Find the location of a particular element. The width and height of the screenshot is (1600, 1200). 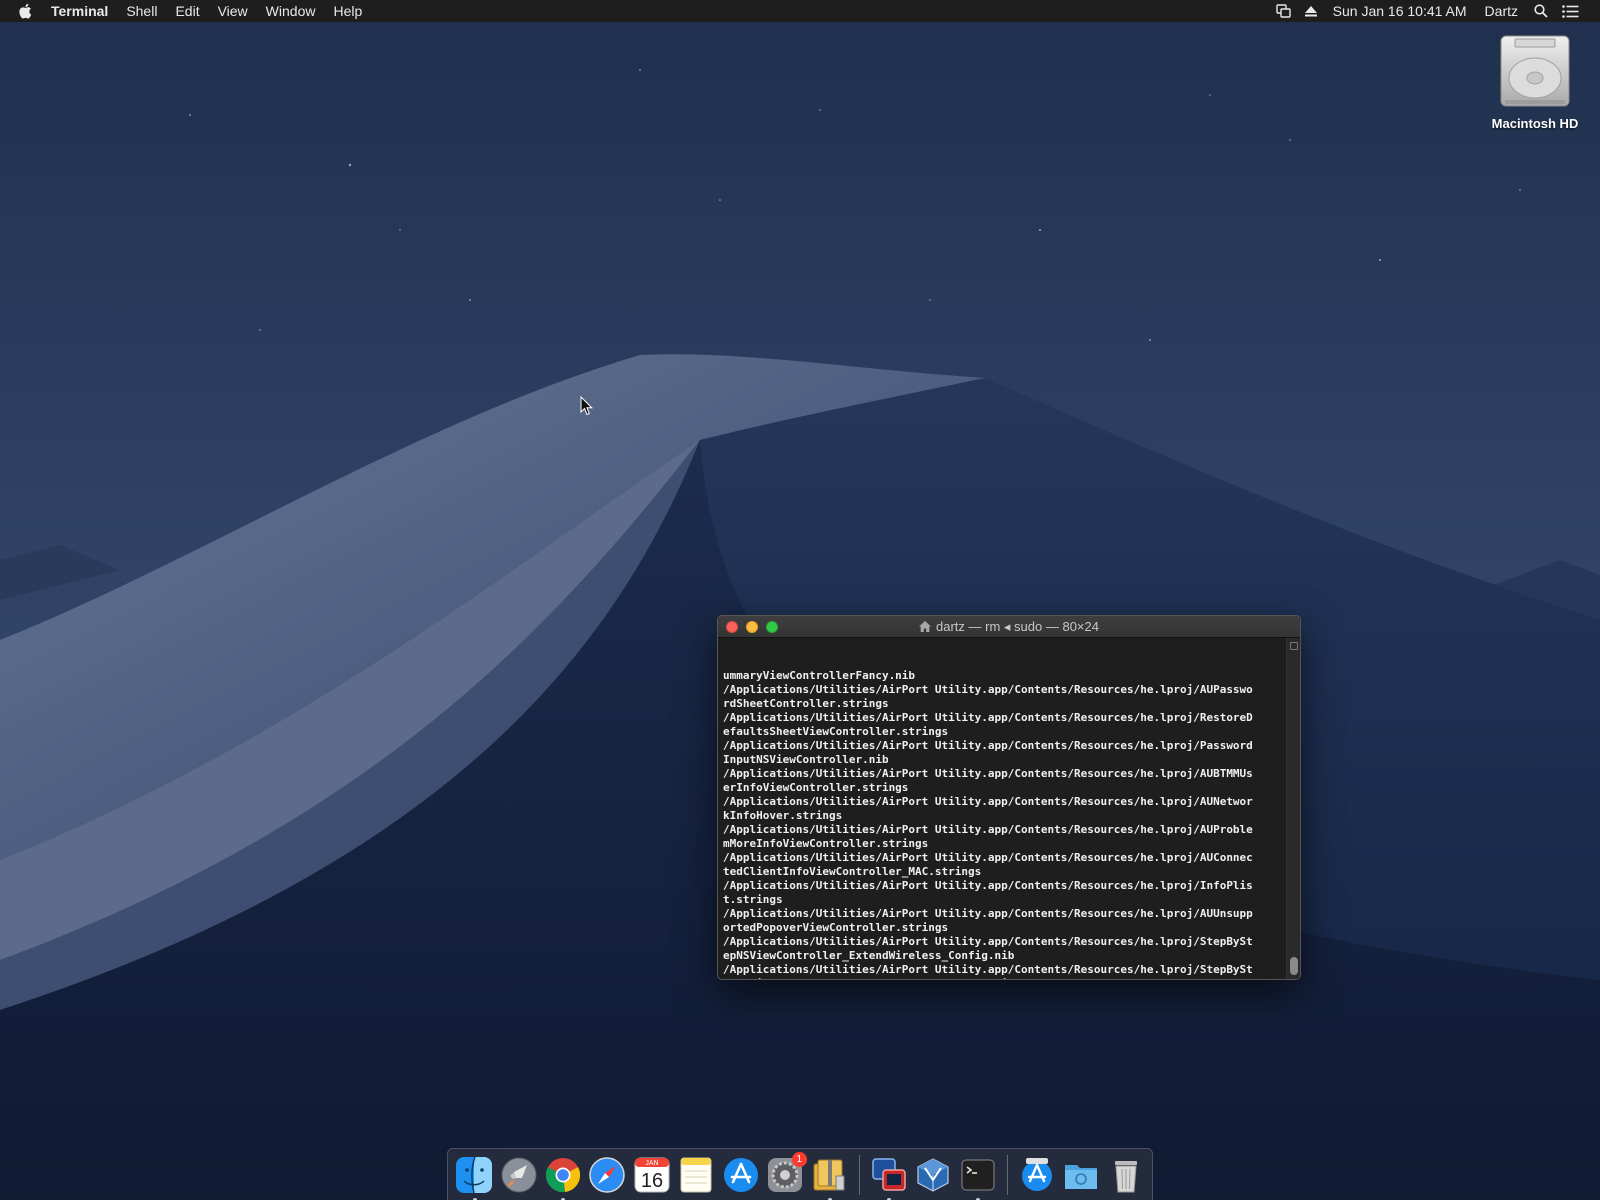

terminal-title: dartz — rm ◂ sudo — 80×24 is located at coordinates (1009, 627).